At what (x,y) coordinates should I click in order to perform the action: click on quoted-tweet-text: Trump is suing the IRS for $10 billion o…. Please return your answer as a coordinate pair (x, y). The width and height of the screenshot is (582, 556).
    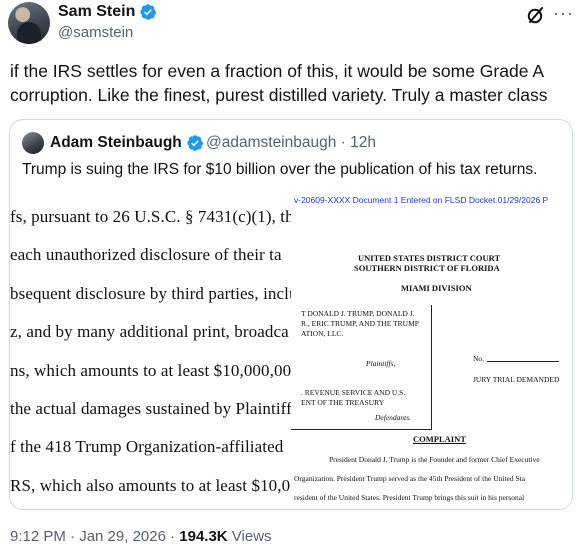
    Looking at the image, I should click on (280, 169).